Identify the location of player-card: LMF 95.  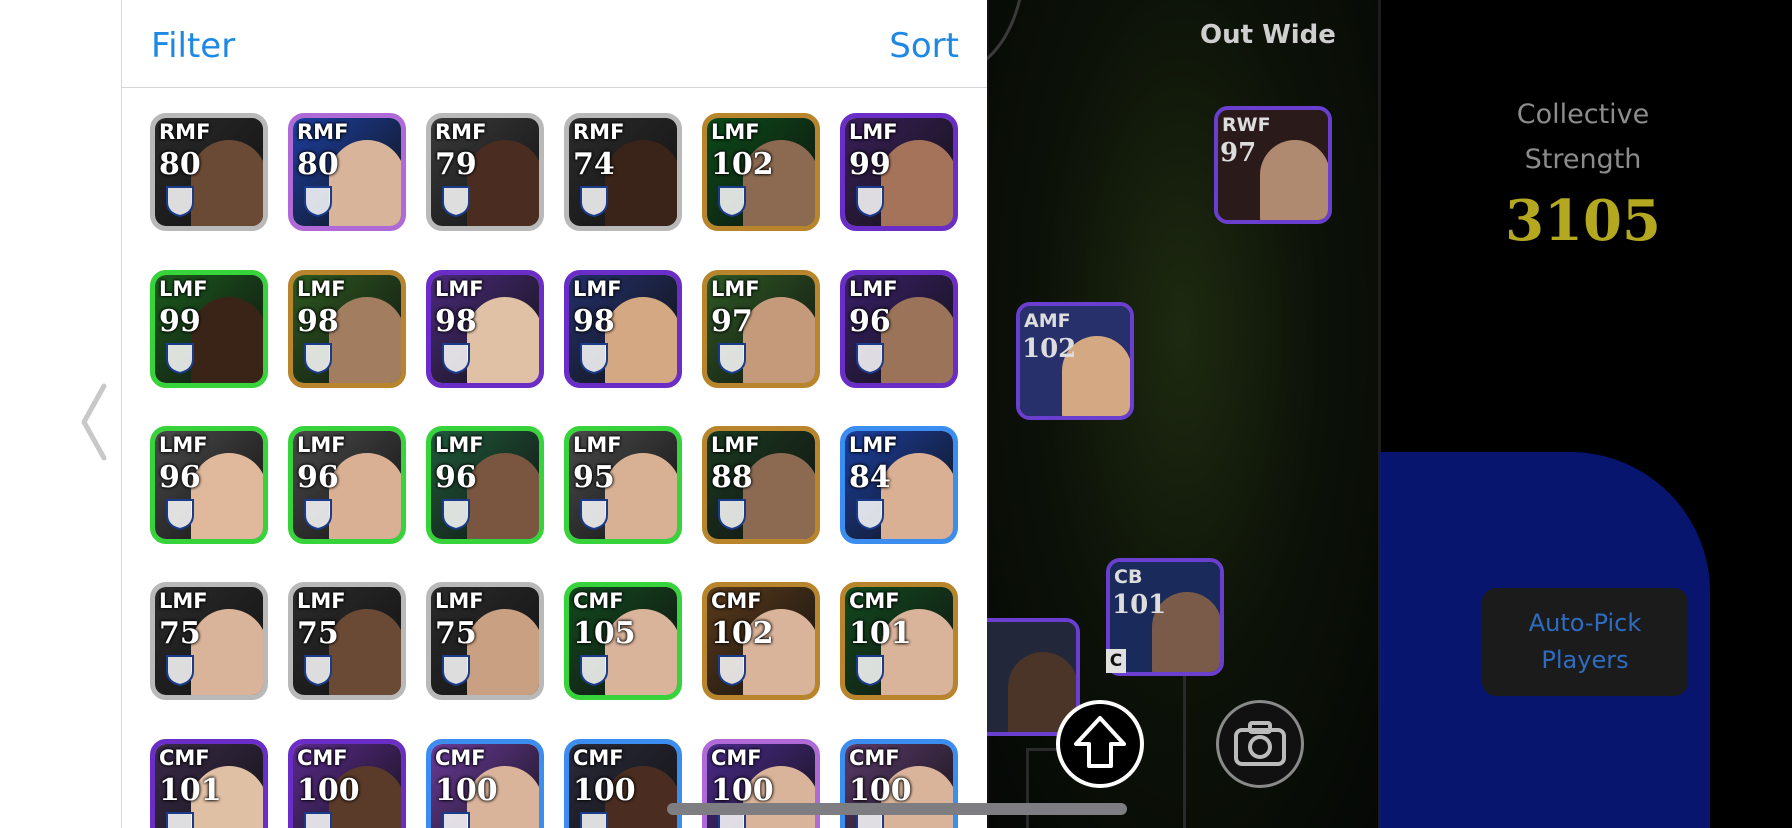
(623, 485).